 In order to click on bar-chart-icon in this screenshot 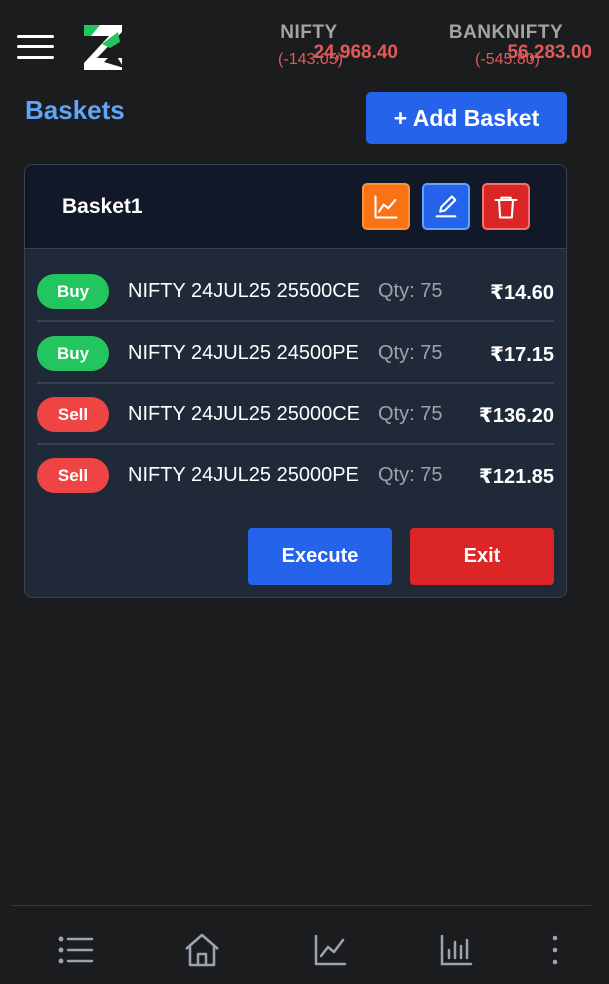, I will do `click(456, 950)`.